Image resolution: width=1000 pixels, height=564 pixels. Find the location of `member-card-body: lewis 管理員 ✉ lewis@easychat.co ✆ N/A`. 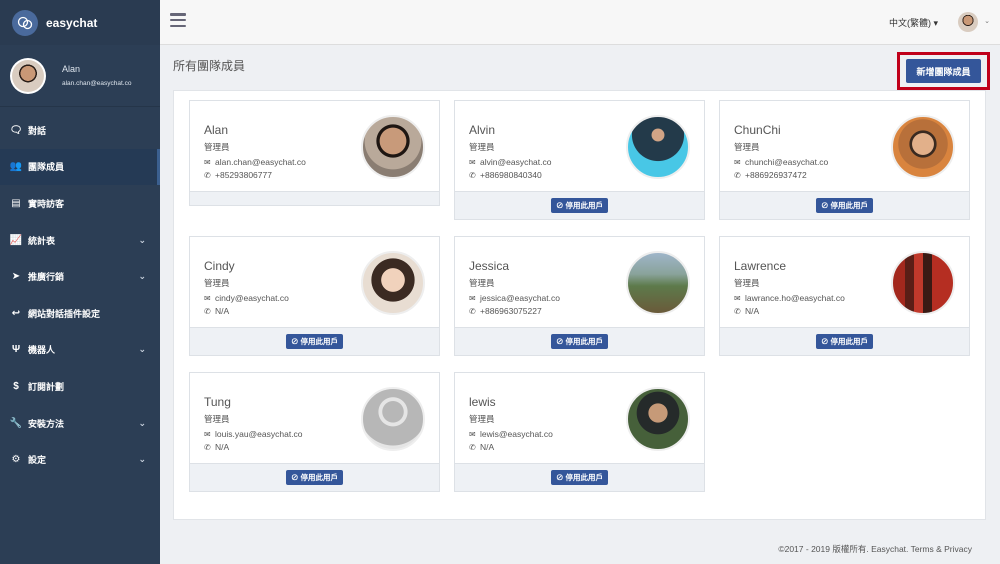

member-card-body: lewis 管理員 ✉ lewis@easychat.co ✆ N/A is located at coordinates (579, 418).